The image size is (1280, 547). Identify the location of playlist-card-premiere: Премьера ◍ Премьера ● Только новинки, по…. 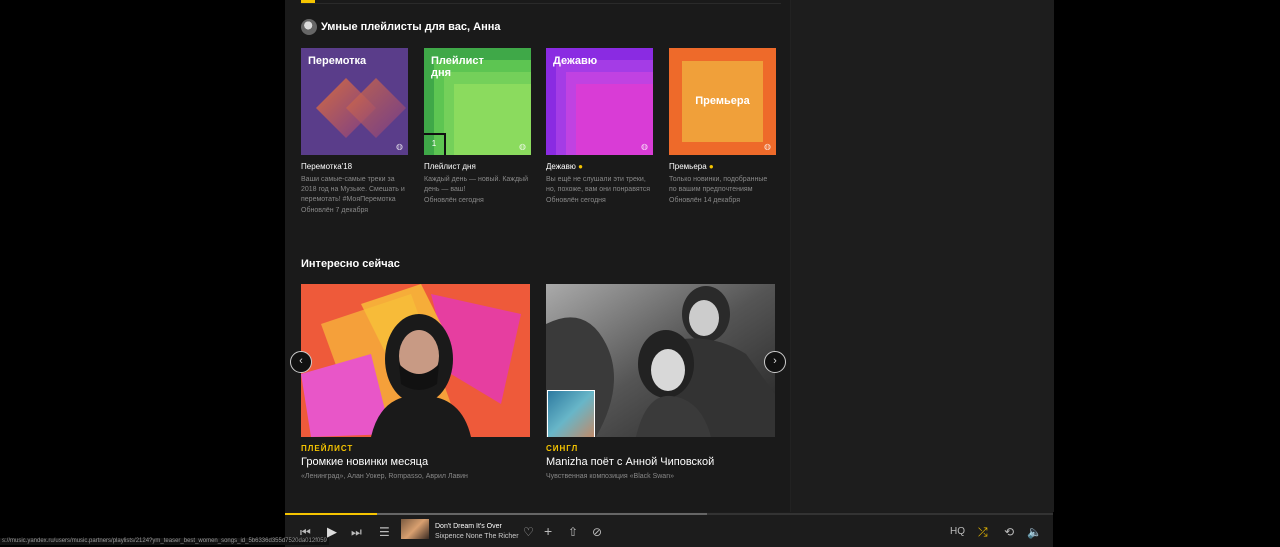
(722, 126).